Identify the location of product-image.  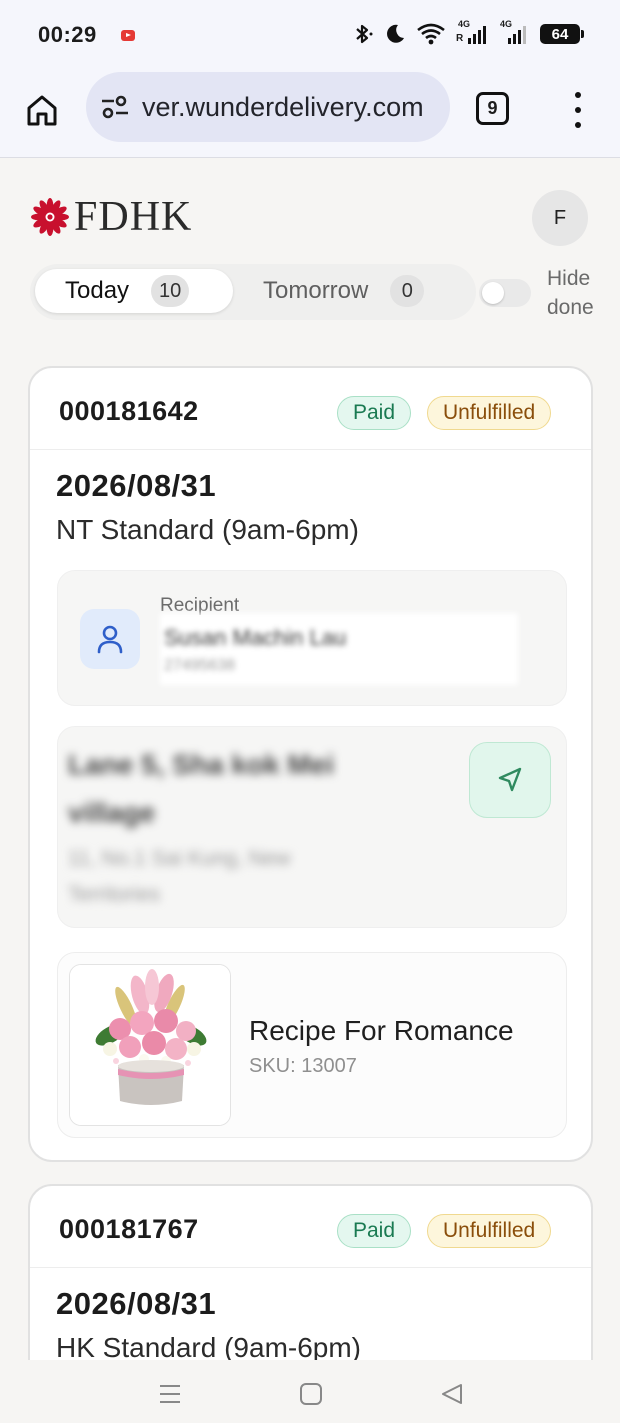
(150, 1045).